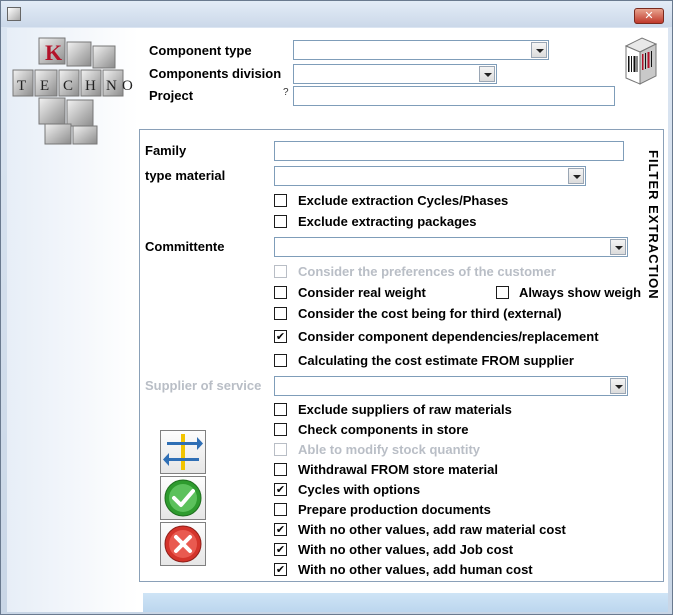 The width and height of the screenshot is (673, 615). Describe the element at coordinates (280, 336) in the screenshot. I see `component-dependencies-checkbox: ✔` at that location.